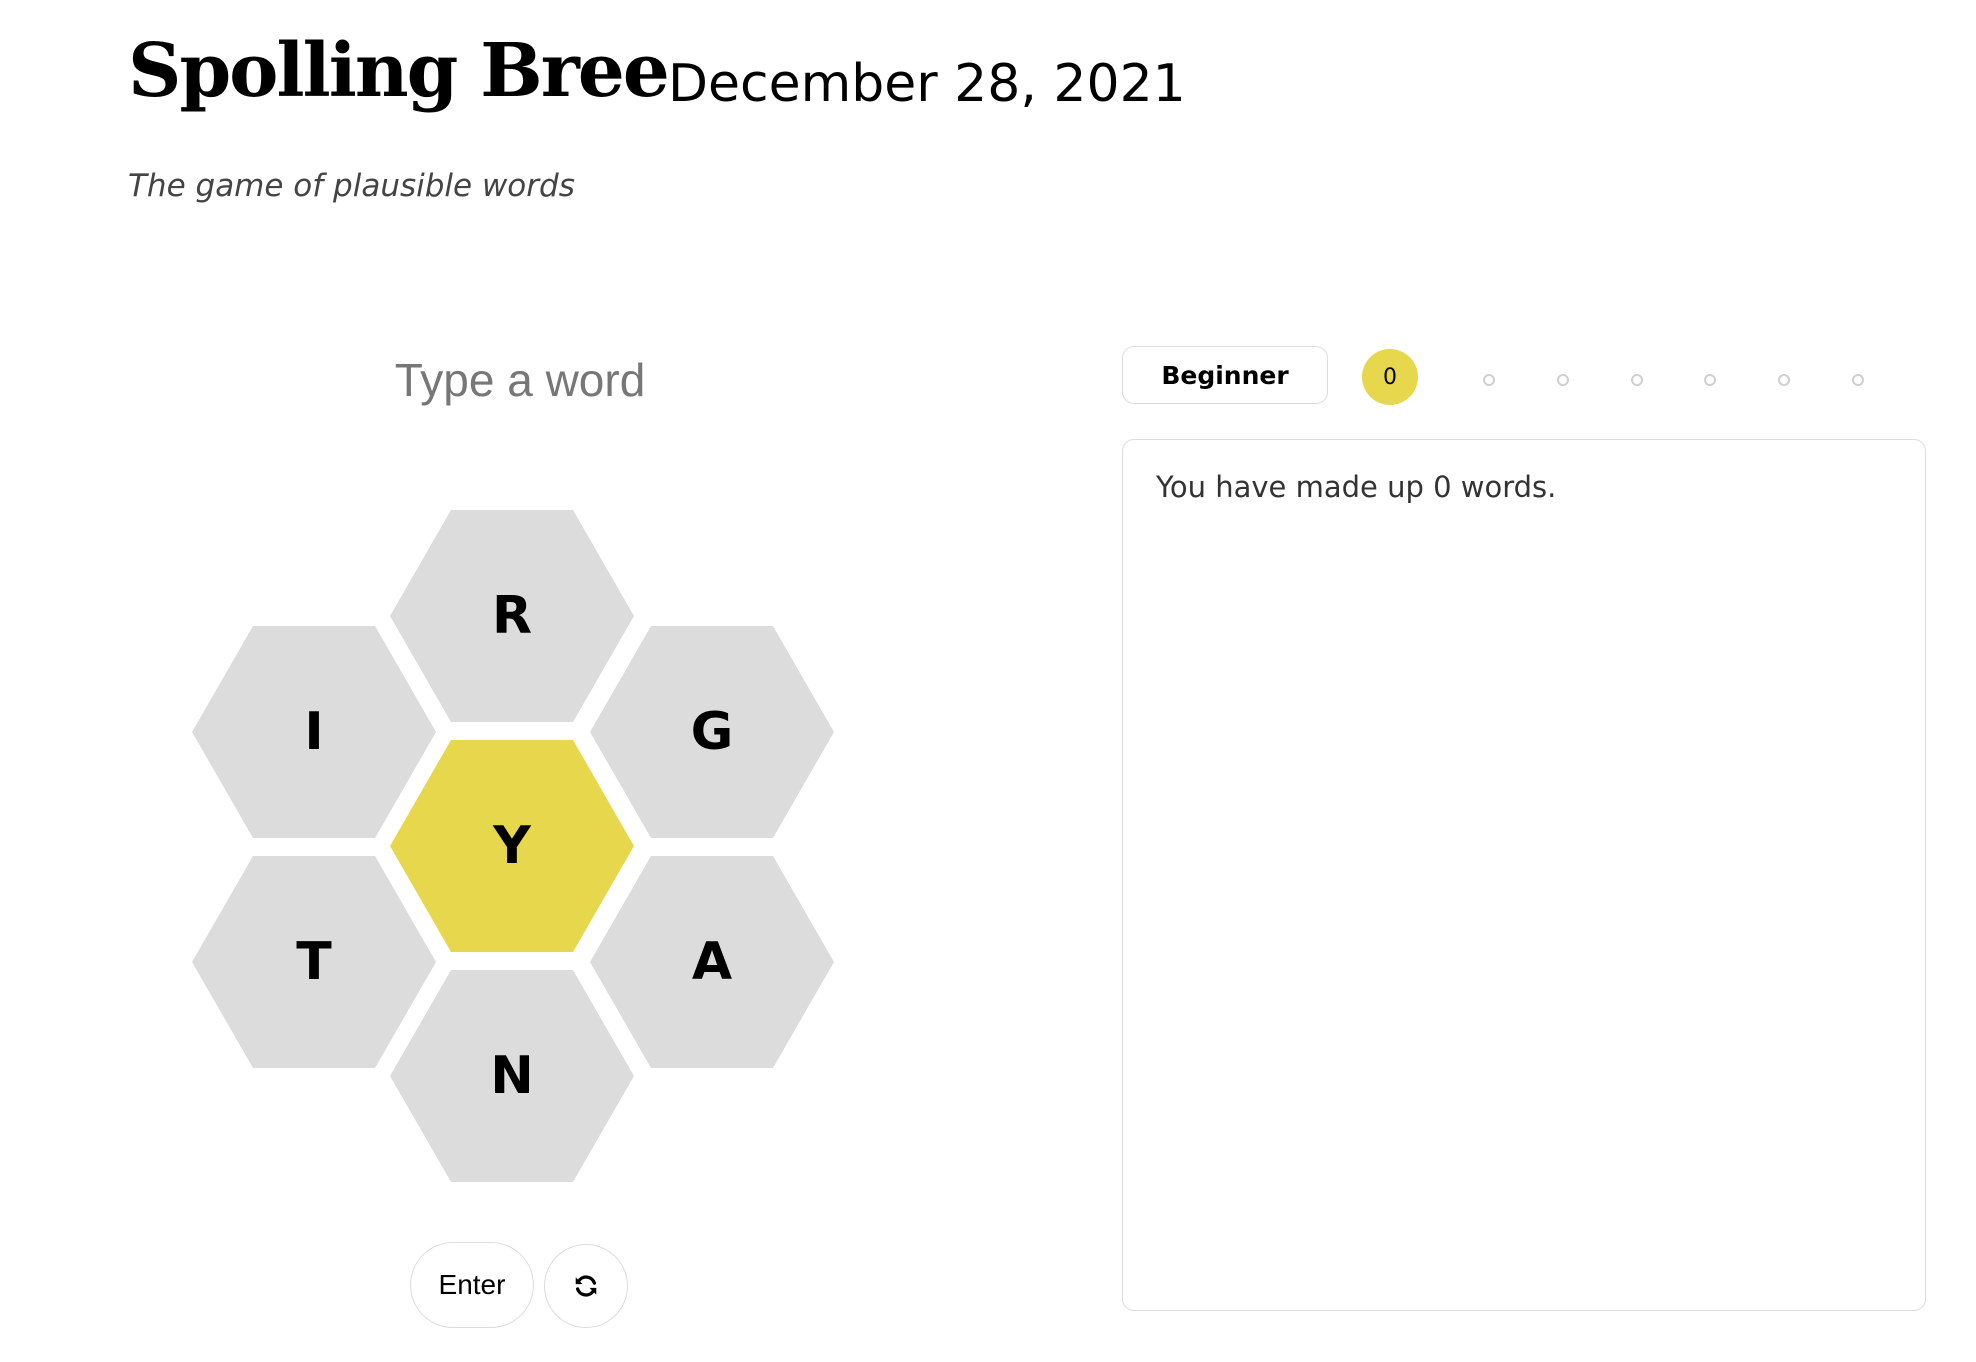 This screenshot has width=1976, height=1362. I want to click on hive-cell-lower-left: T, so click(314, 962).